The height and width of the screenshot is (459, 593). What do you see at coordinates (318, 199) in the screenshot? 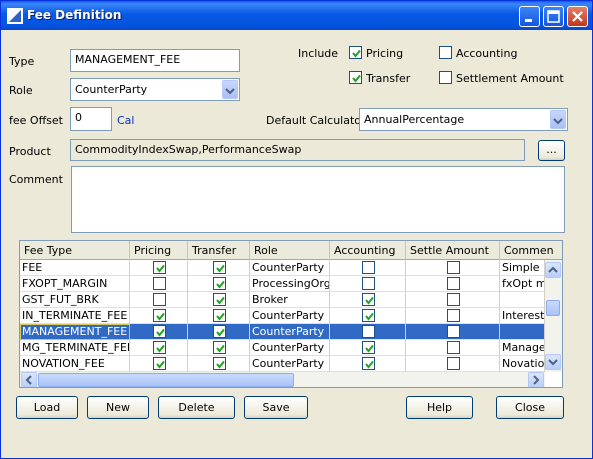
I see `comment-textarea` at bounding box center [318, 199].